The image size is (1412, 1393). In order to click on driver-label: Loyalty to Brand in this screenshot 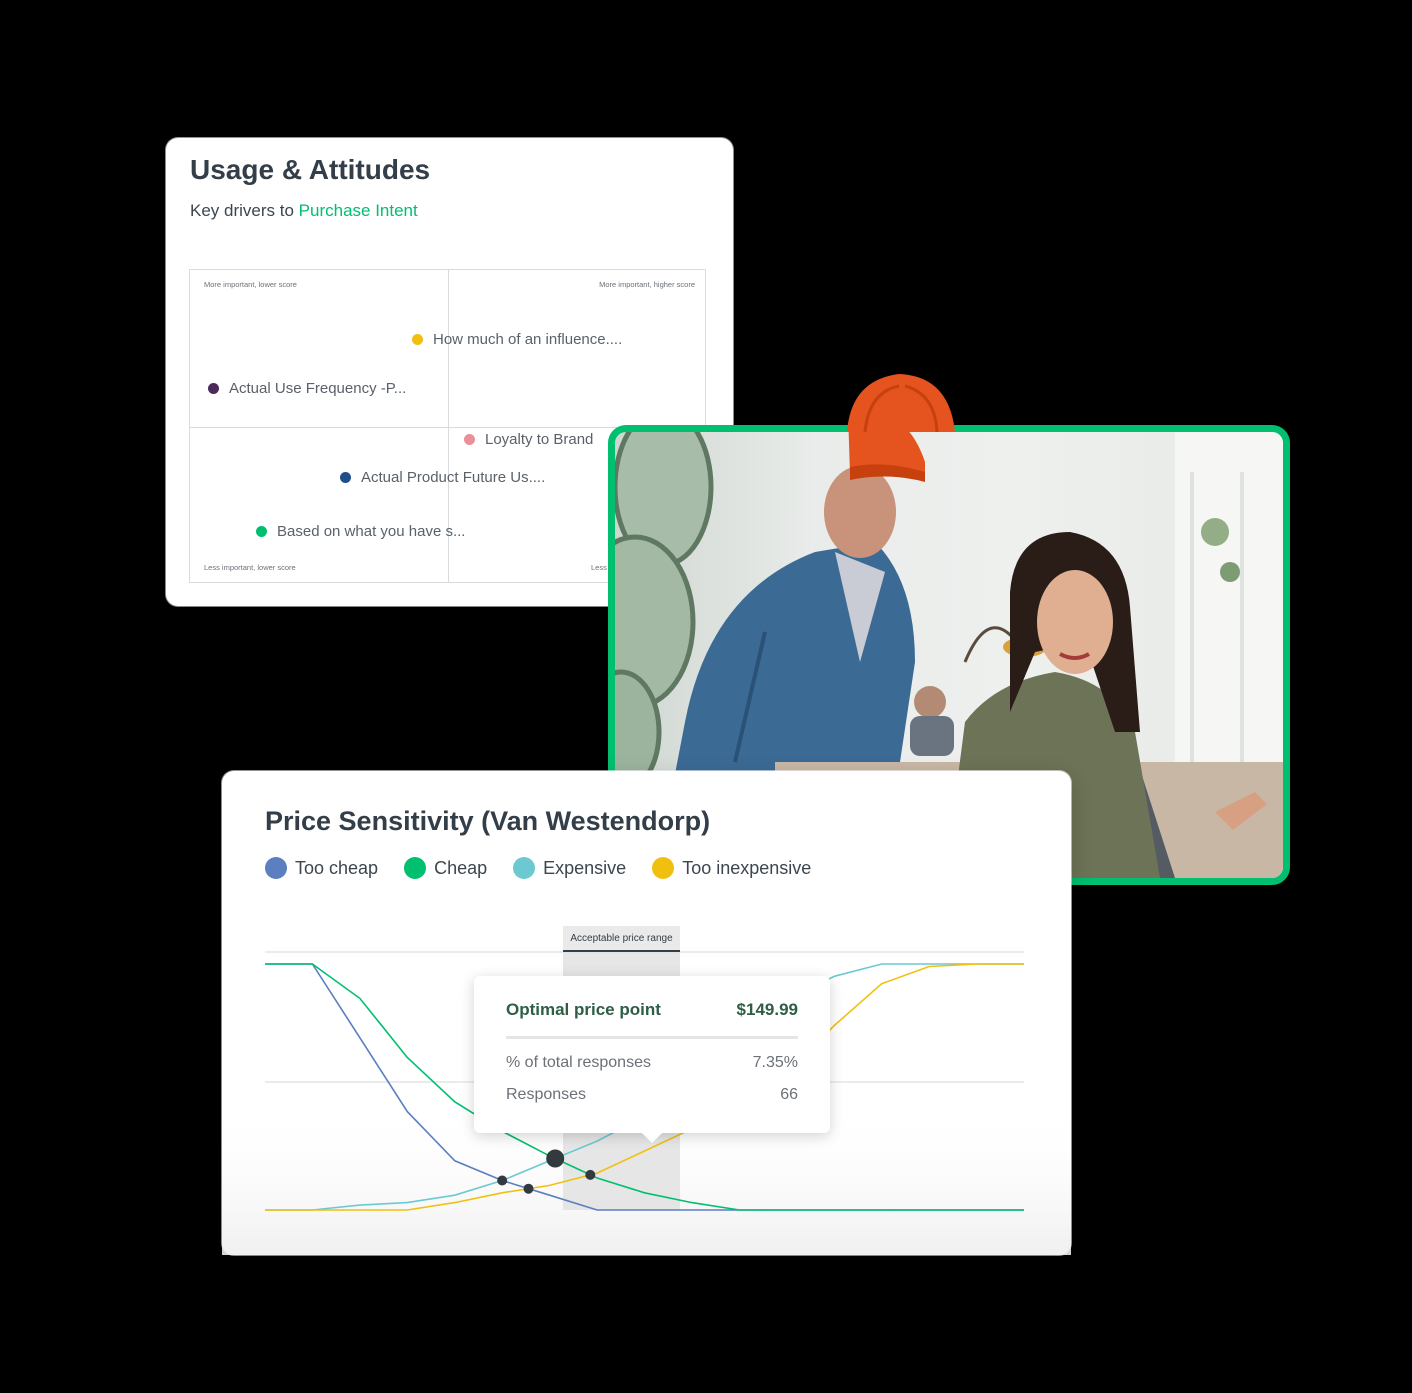, I will do `click(539, 439)`.